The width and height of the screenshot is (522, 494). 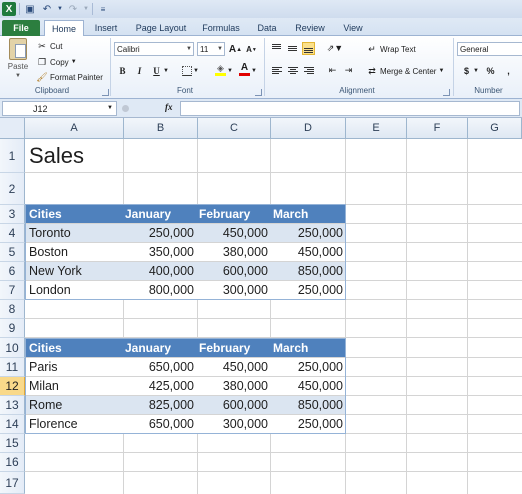 What do you see at coordinates (233, 348) in the screenshot?
I see `table2-header-february: February` at bounding box center [233, 348].